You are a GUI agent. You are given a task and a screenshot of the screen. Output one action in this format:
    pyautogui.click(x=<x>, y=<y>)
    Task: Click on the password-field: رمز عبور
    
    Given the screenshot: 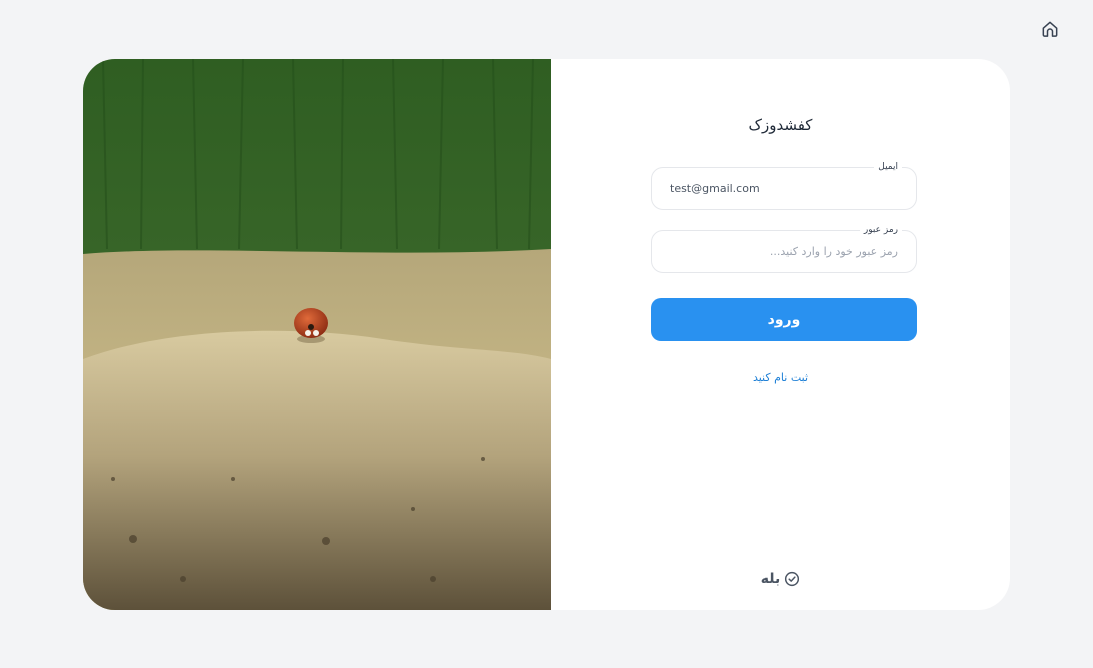 What is the action you would take?
    pyautogui.click(x=784, y=248)
    